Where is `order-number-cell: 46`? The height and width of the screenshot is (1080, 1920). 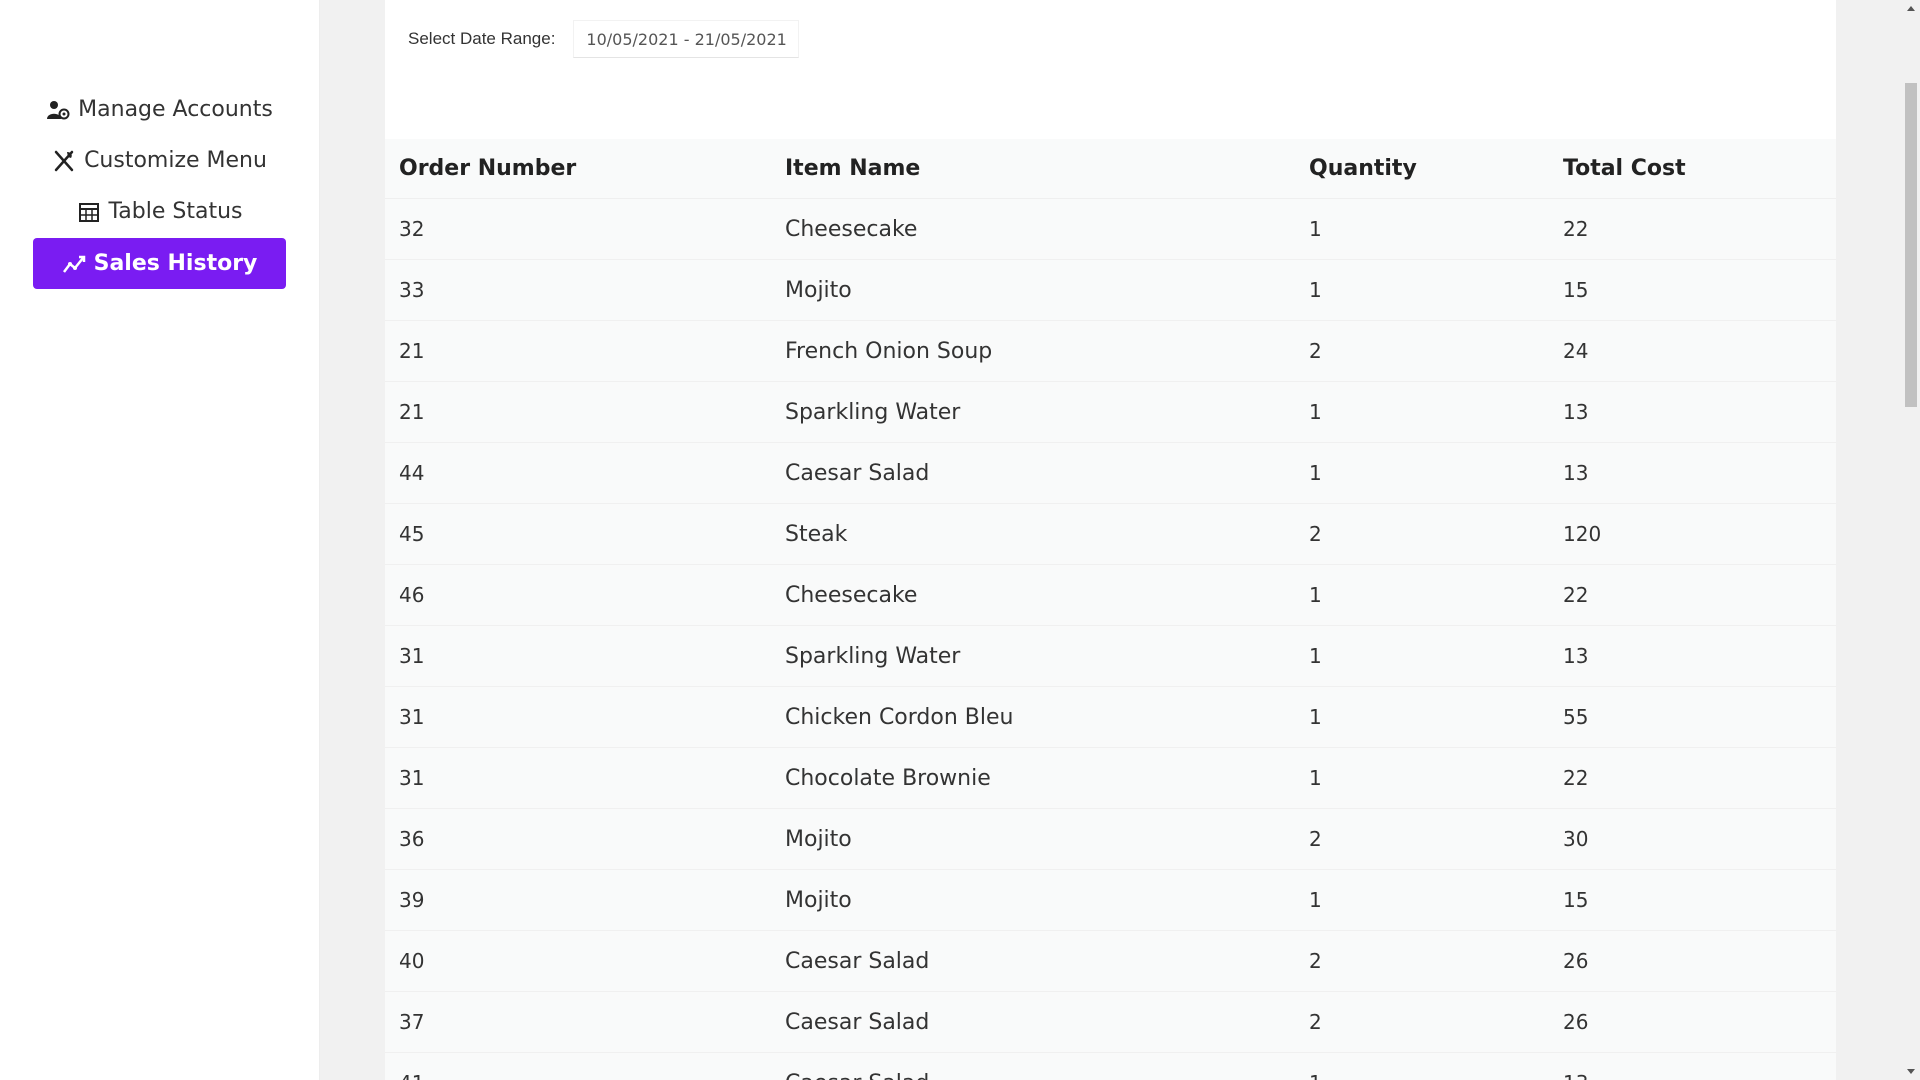 order-number-cell: 46 is located at coordinates (578, 595).